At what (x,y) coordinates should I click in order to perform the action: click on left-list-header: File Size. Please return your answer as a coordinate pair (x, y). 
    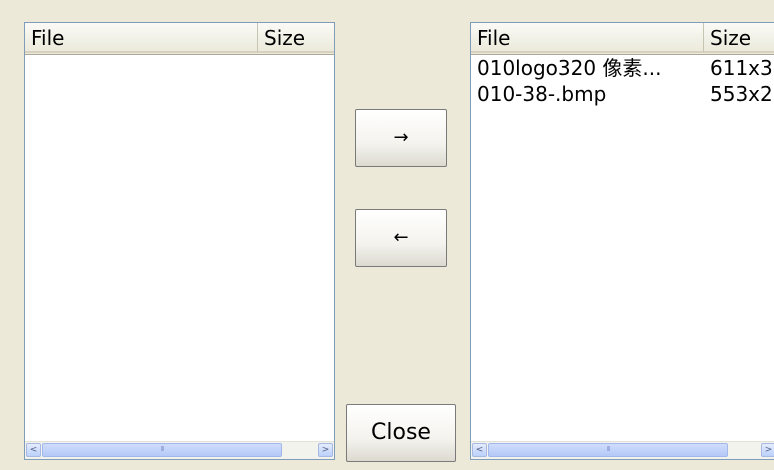
    Looking at the image, I should click on (179, 39).